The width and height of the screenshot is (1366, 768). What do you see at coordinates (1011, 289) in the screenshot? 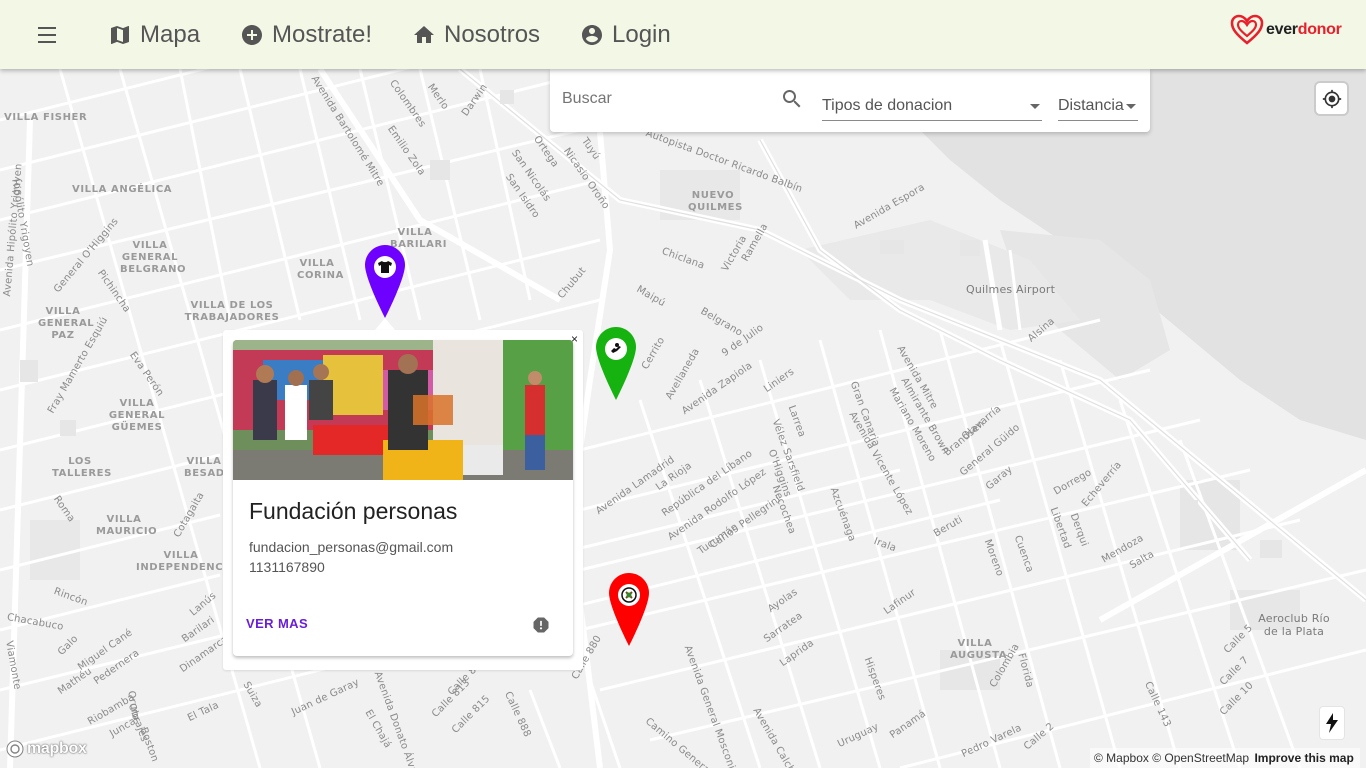
I see `poi-label-quilmes-airport: Quilmes Airport` at bounding box center [1011, 289].